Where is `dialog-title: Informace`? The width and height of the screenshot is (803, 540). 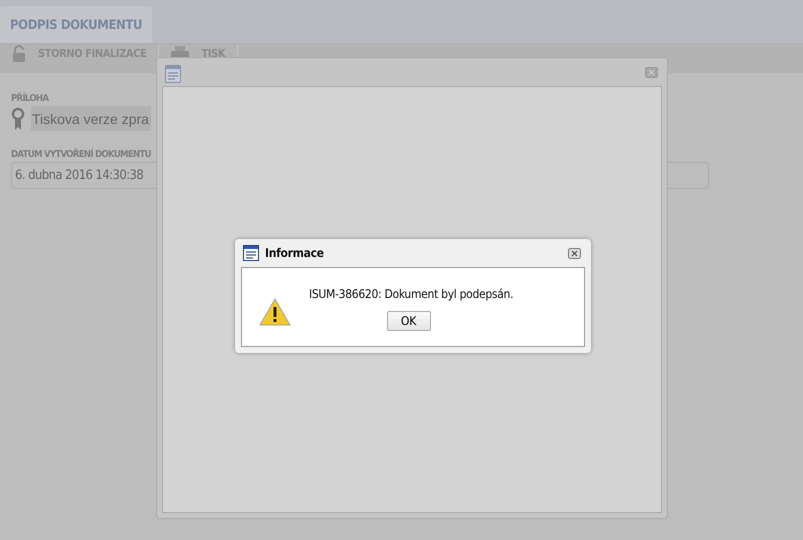
dialog-title: Informace is located at coordinates (295, 253).